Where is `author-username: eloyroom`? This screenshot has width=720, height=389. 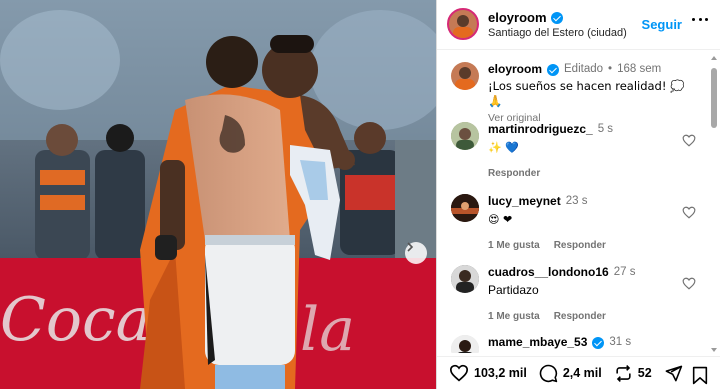
author-username: eloyroom is located at coordinates (517, 17).